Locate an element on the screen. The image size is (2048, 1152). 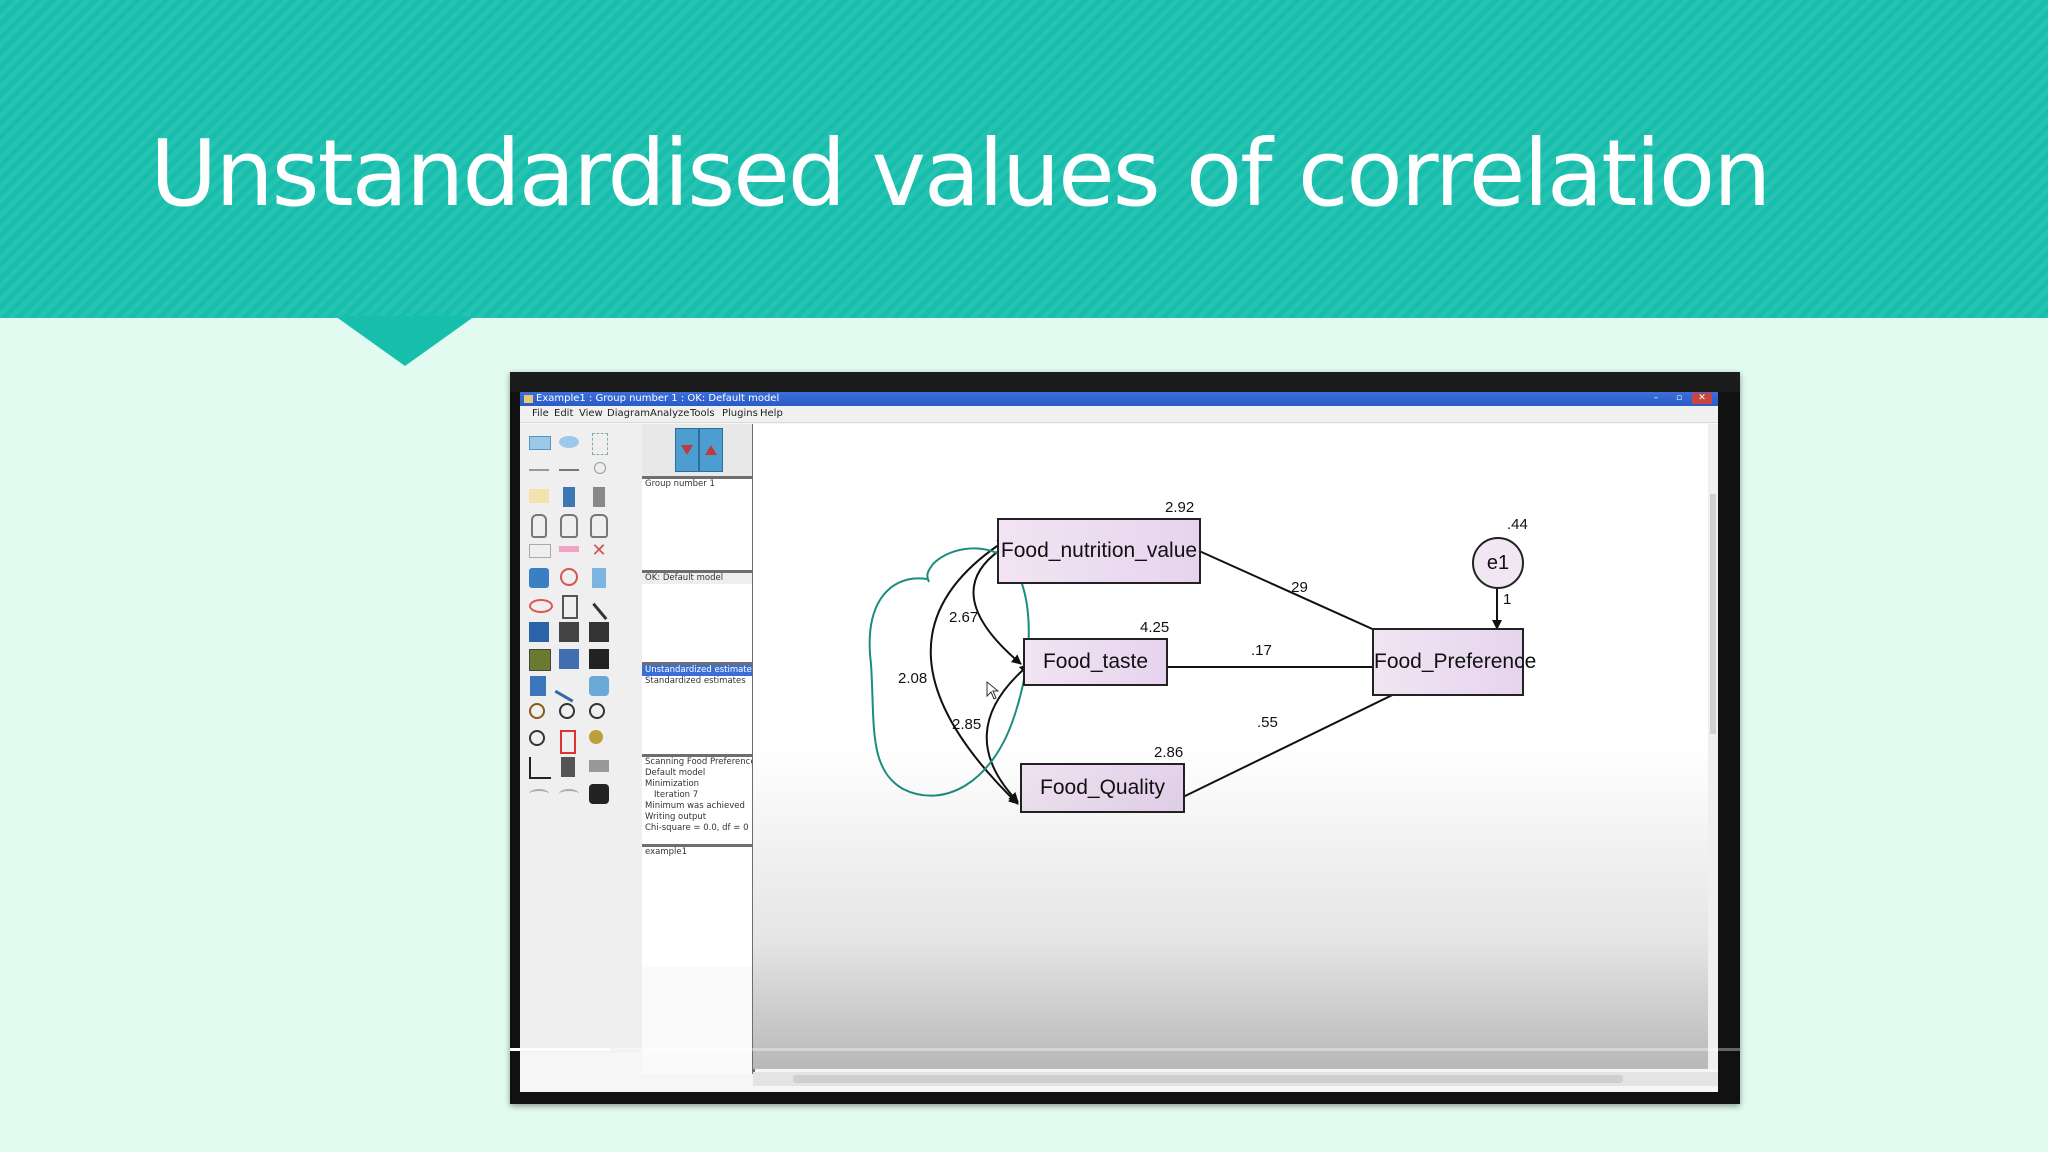
horizontal-scrollbar is located at coordinates (1235, 1079).